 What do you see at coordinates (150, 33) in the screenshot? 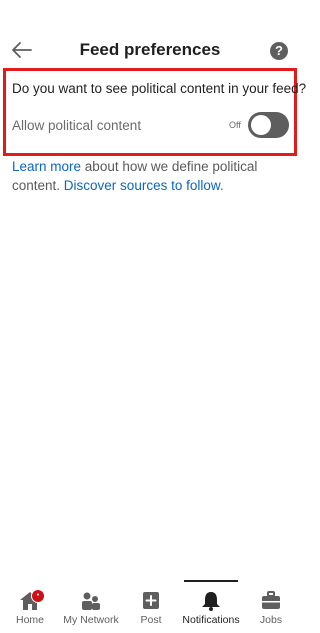
I see `header: Feed preferences ?` at bounding box center [150, 33].